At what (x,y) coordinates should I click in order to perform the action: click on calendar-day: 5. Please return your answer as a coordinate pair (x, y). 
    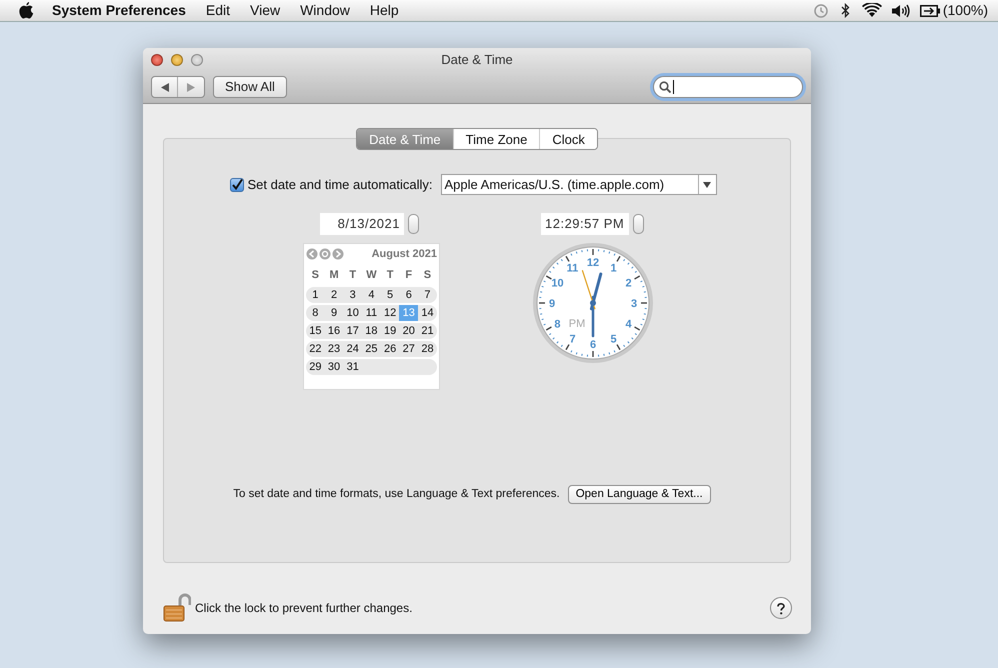
    Looking at the image, I should click on (390, 295).